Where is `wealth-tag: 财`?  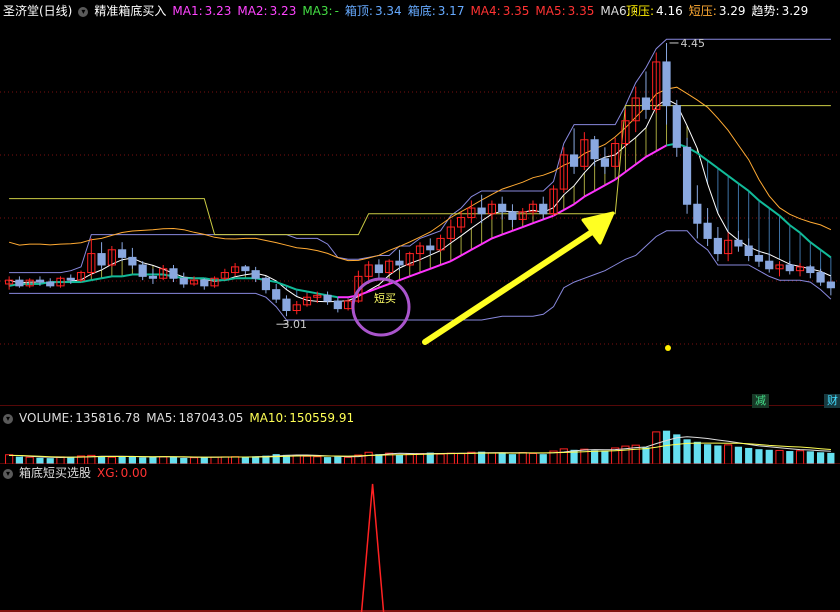 wealth-tag: 财 is located at coordinates (832, 401).